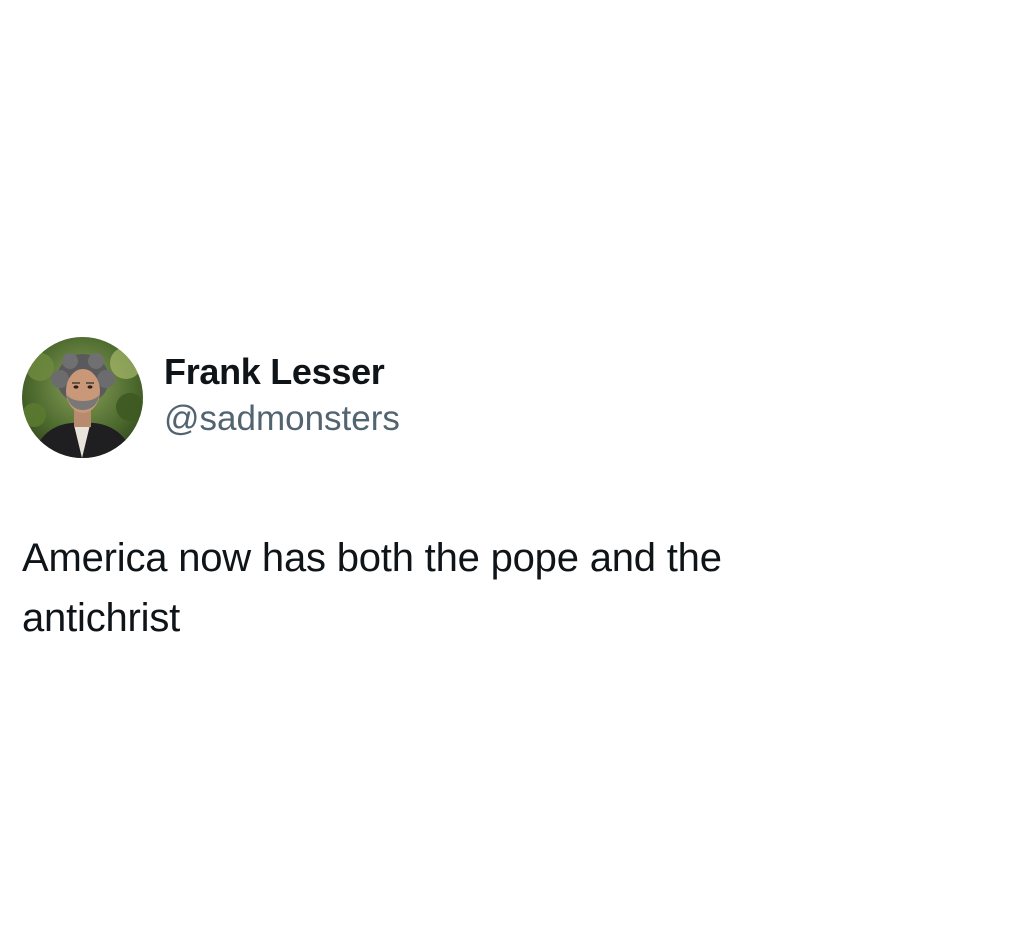 The height and width of the screenshot is (931, 1024). What do you see at coordinates (502, 397) in the screenshot?
I see `tweet-header: Frank Lesser @sadmonsters` at bounding box center [502, 397].